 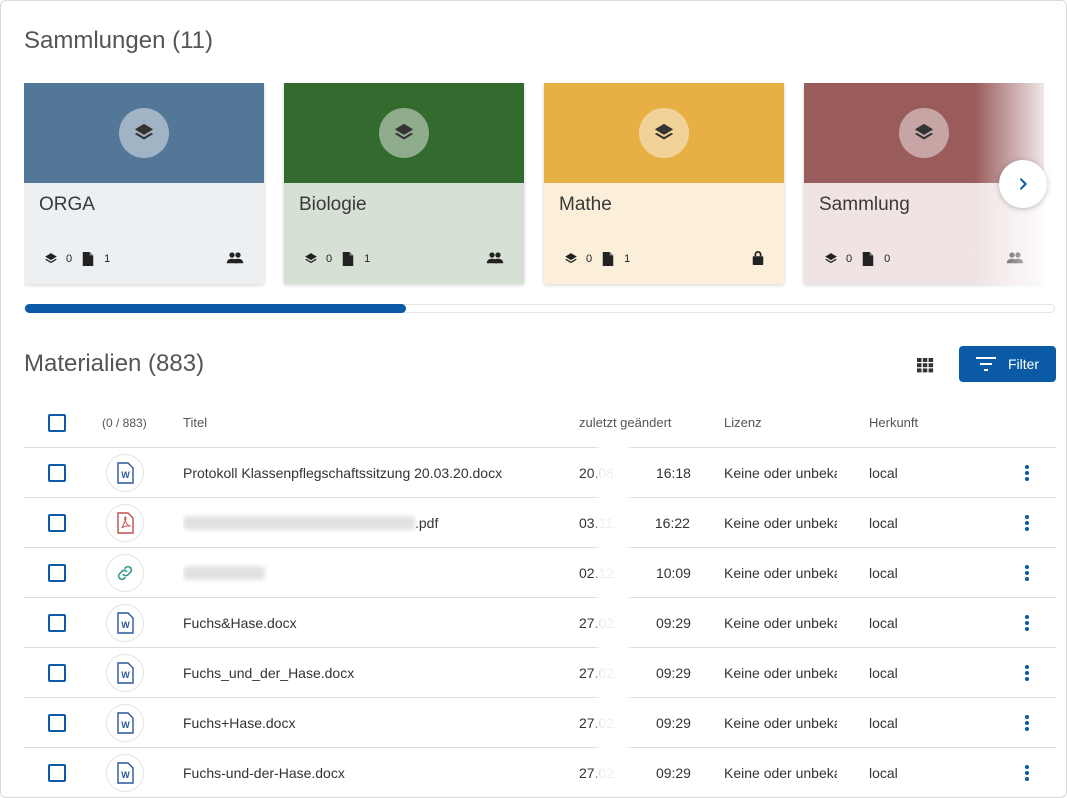 I want to click on row-title-cell: .pdf, so click(x=375, y=522).